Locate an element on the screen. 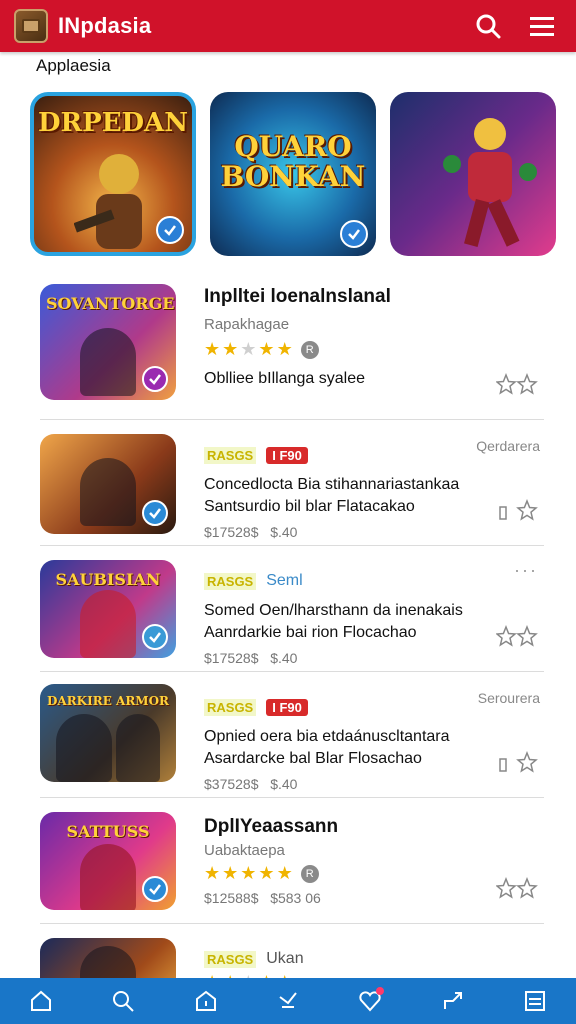 This screenshot has height=1024, width=576. menu-icon is located at coordinates (534, 1001).